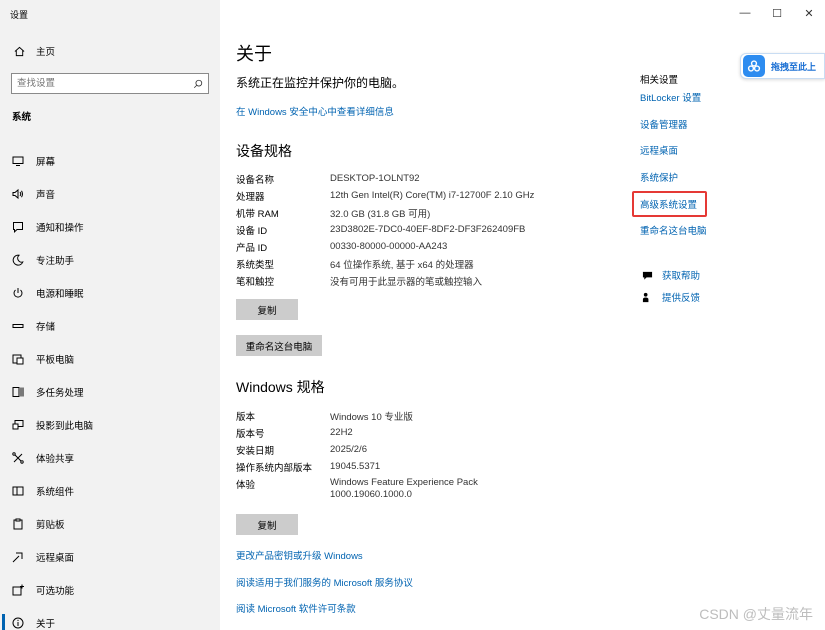  What do you see at coordinates (19, 51) in the screenshot?
I see `home-icon` at bounding box center [19, 51].